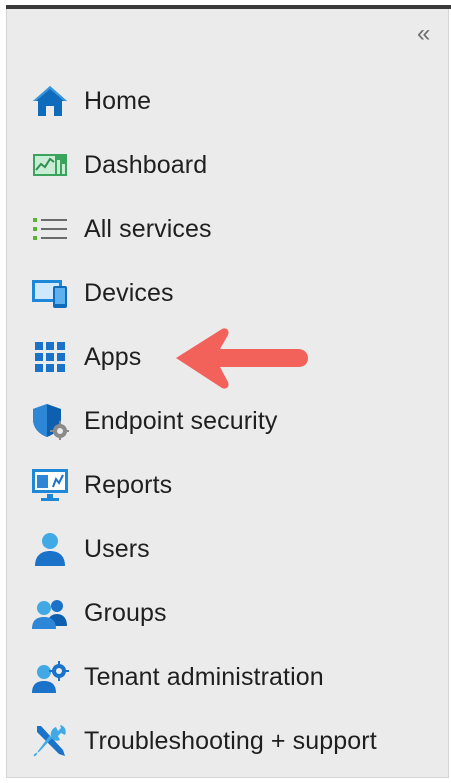  Describe the element at coordinates (113, 356) in the screenshot. I see `sidebar-item-label: Apps` at that location.